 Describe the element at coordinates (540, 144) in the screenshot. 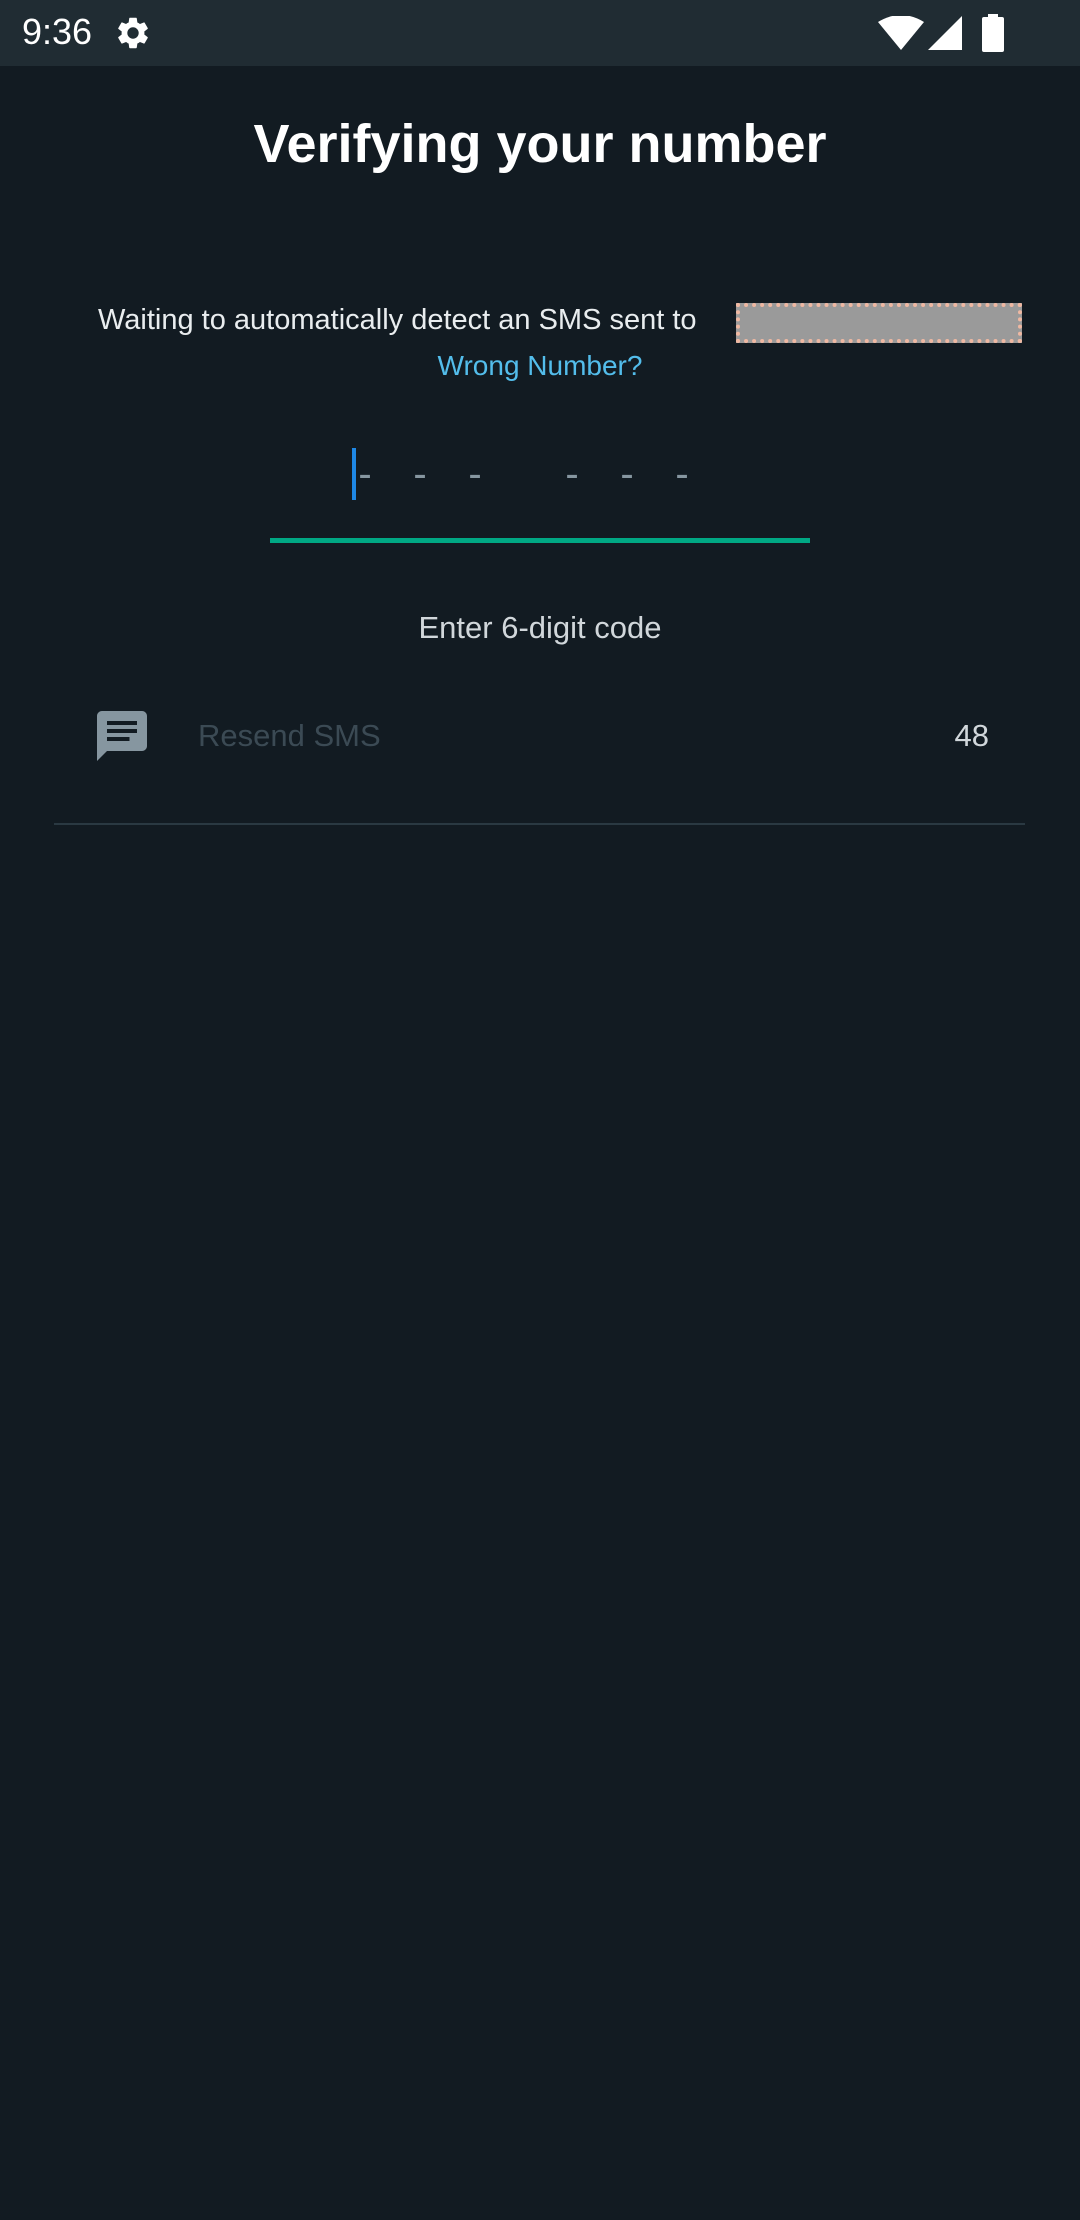

I see `page-title: Verifying your number` at that location.